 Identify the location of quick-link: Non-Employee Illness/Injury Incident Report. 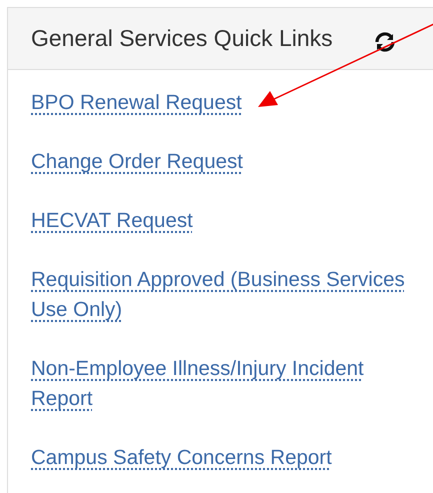
(222, 384).